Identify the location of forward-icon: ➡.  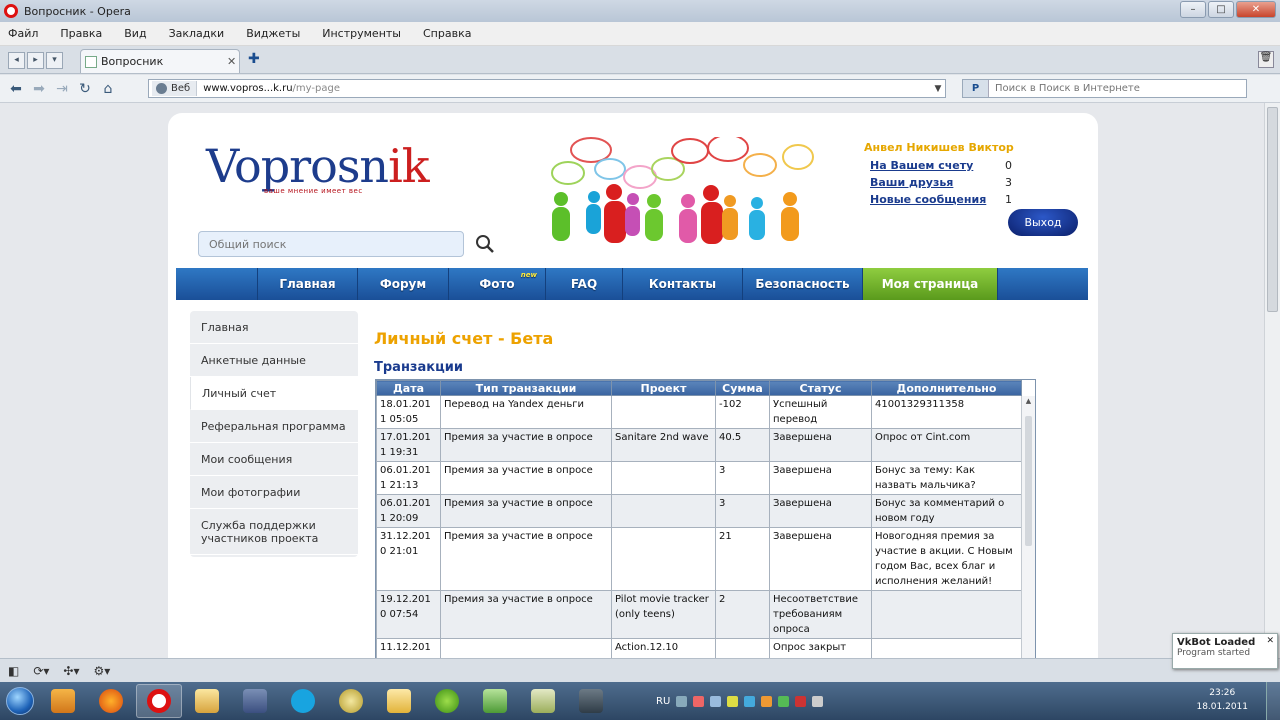
(39, 89).